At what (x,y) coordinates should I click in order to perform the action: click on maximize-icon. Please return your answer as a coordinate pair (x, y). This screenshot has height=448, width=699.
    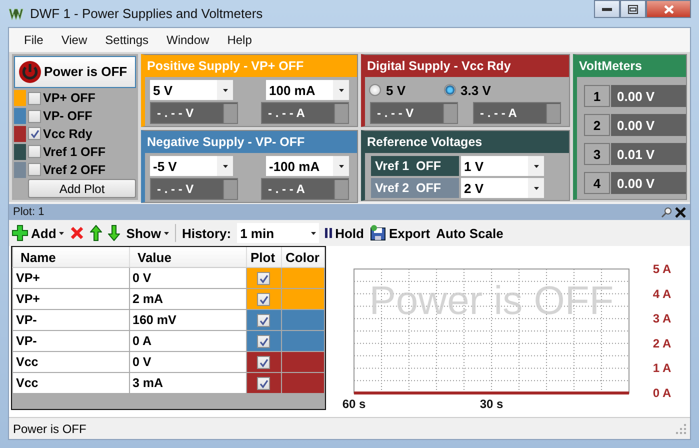
    Looking at the image, I should click on (633, 9).